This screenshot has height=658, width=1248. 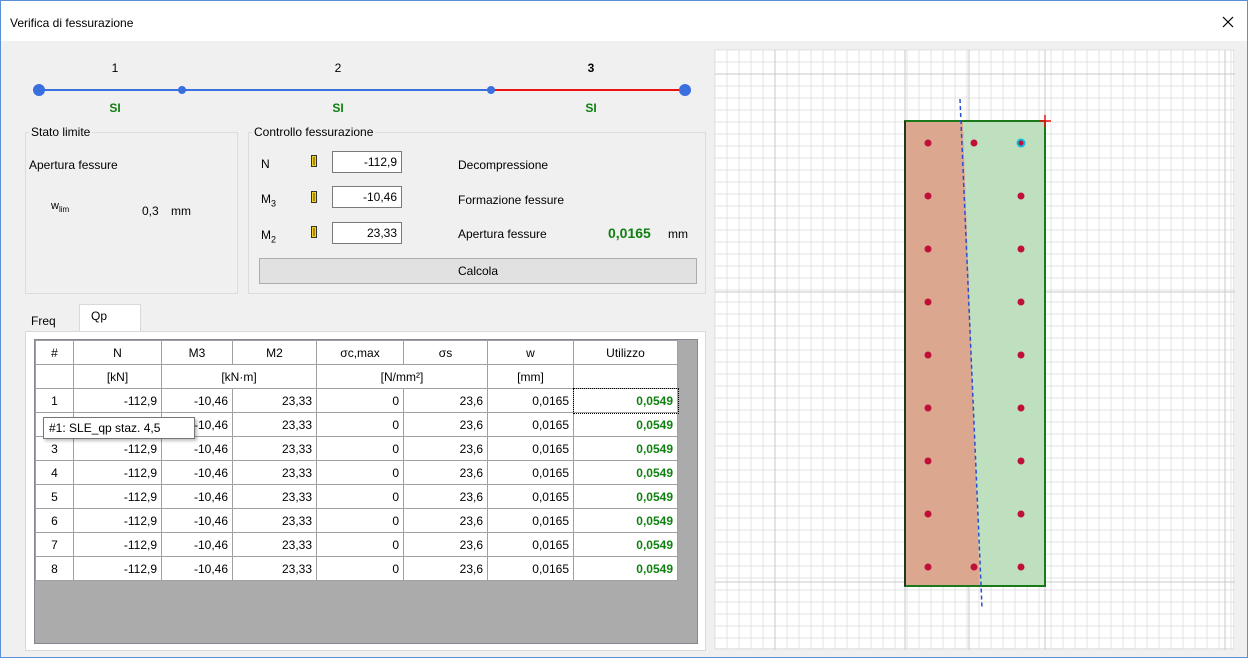 What do you see at coordinates (117, 352) in the screenshot?
I see `column-header: N` at bounding box center [117, 352].